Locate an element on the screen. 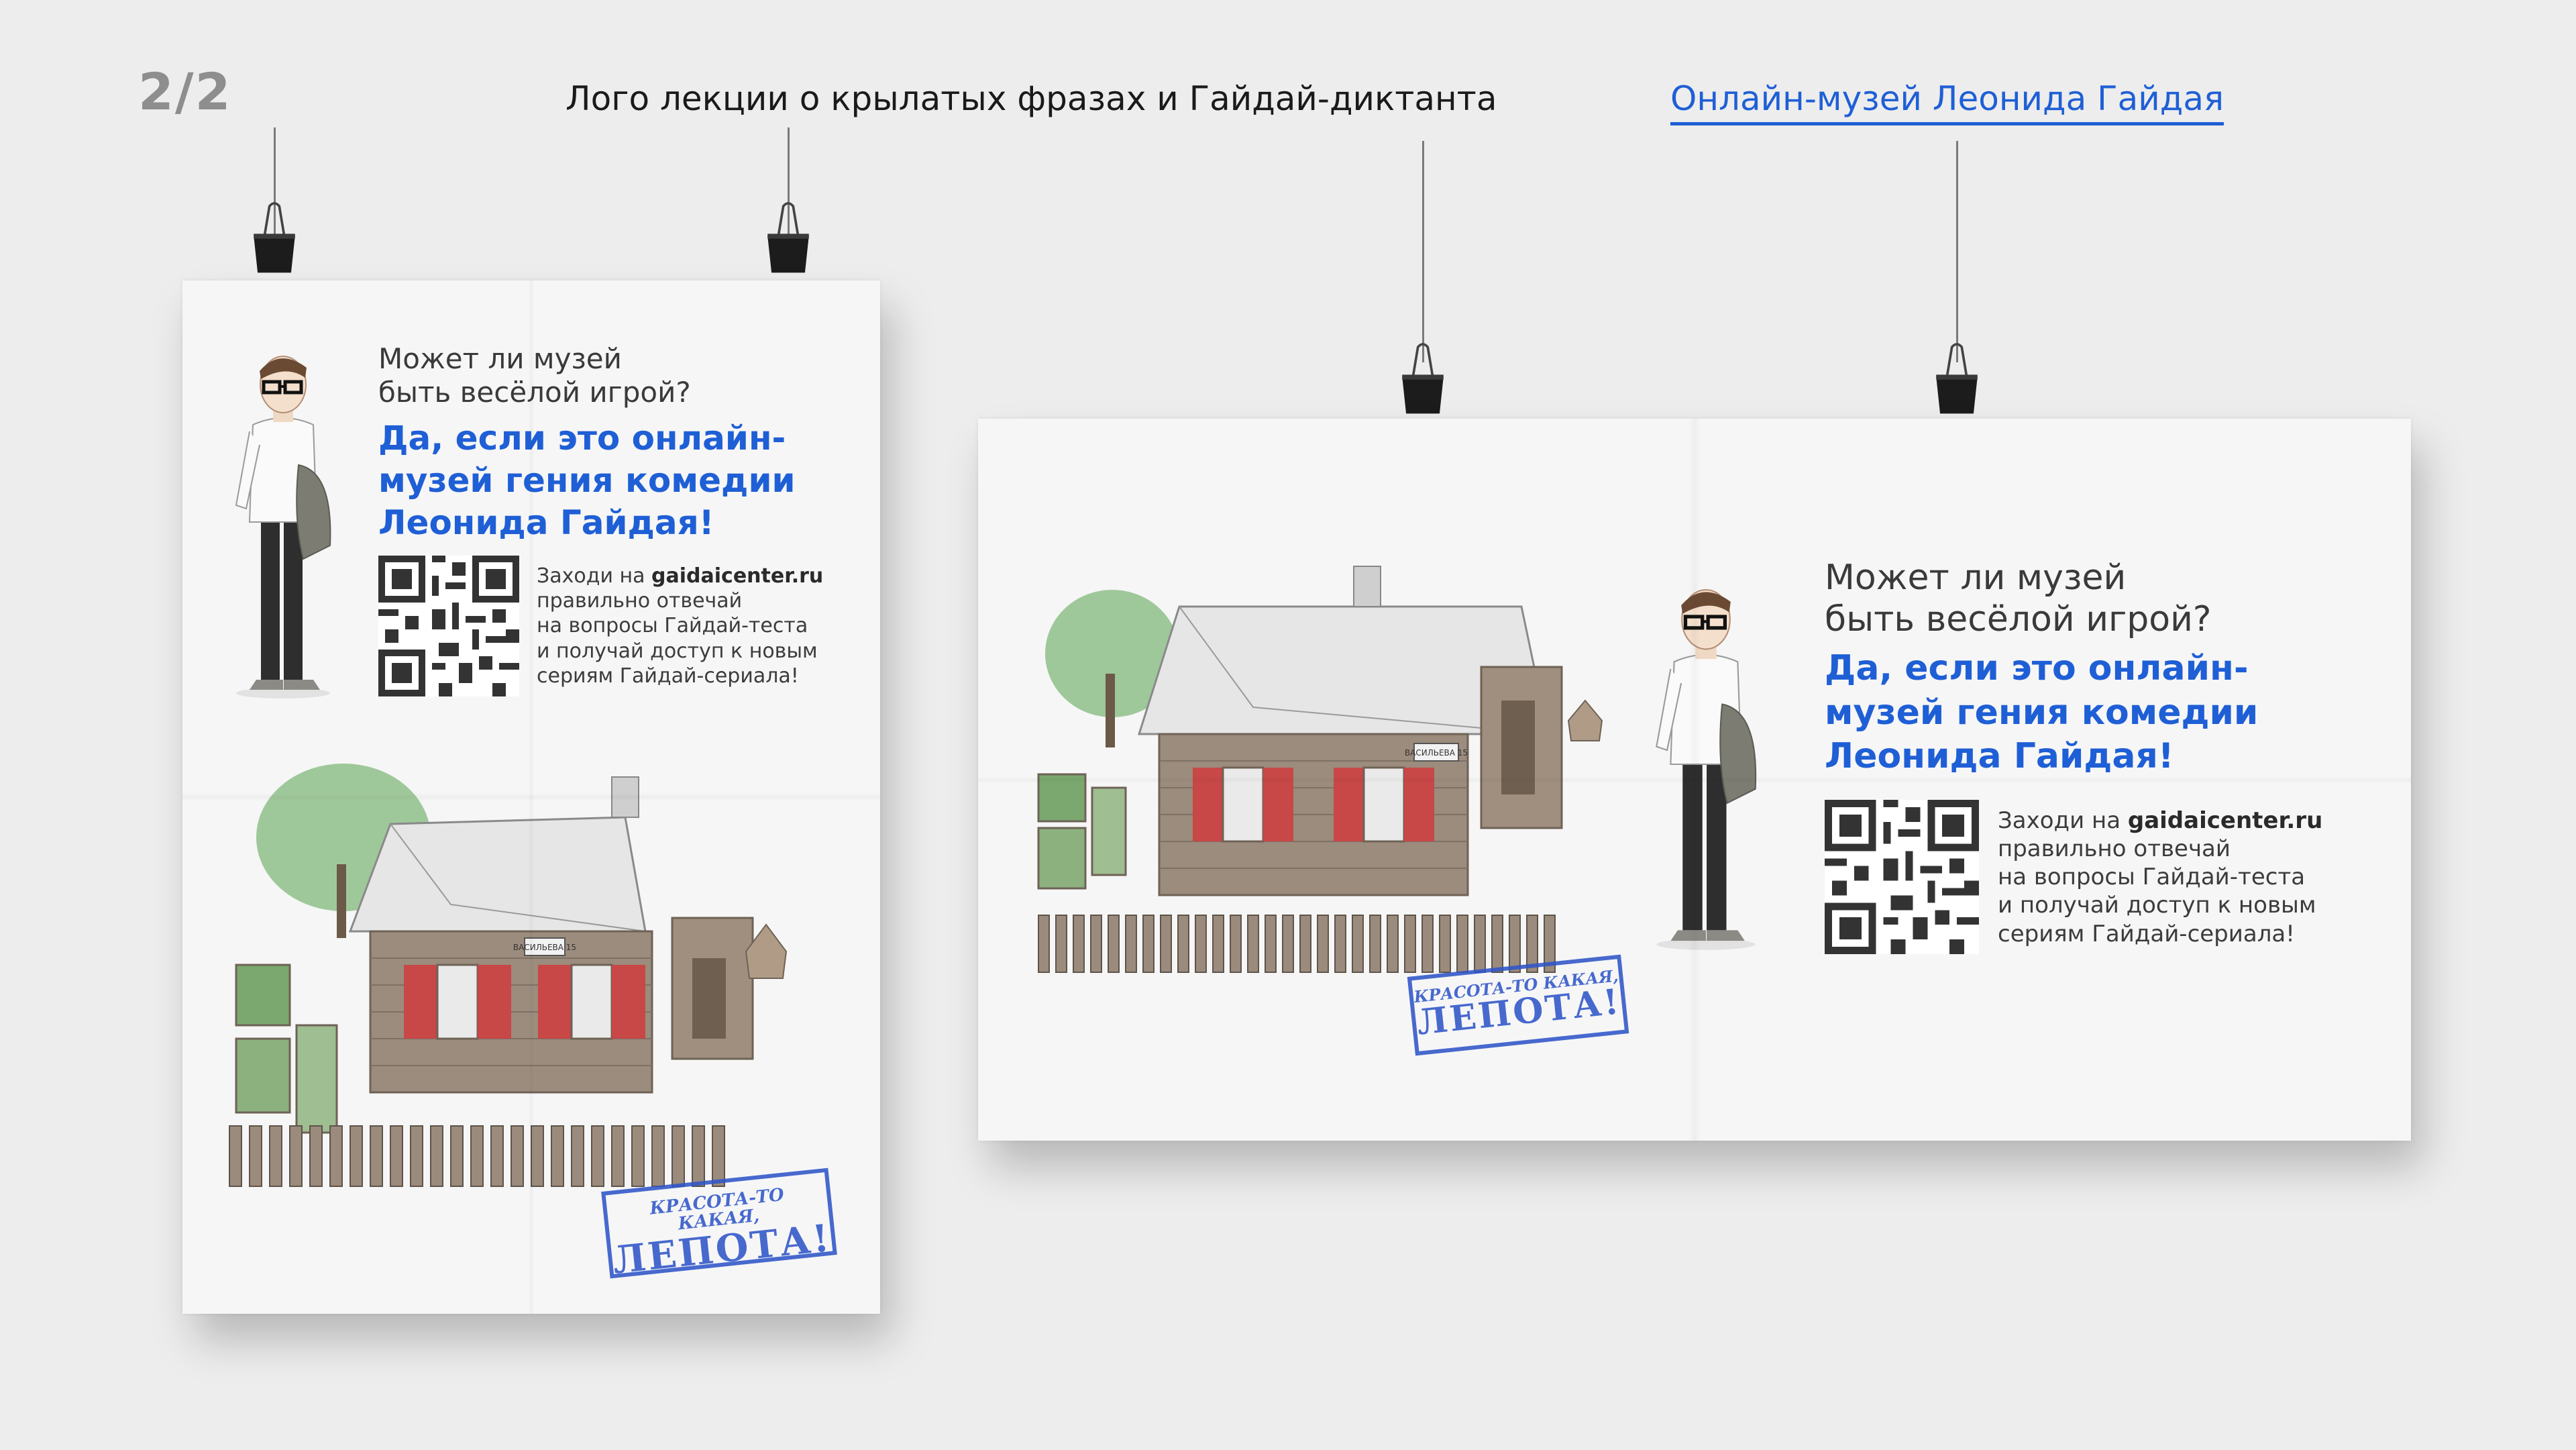 This screenshot has width=2576, height=1450. nav-link-online-museum: Онлайн-музей Леонида Гайдая is located at coordinates (1947, 102).